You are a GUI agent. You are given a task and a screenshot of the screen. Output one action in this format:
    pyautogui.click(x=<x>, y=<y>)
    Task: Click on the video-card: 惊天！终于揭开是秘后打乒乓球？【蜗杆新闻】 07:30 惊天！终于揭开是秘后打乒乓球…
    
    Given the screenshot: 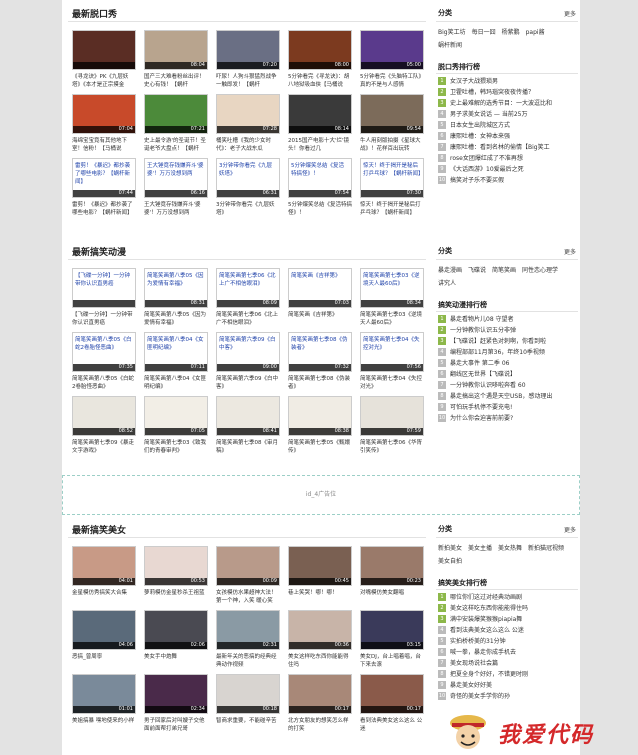 What is the action you would take?
    pyautogui.click(x=392, y=188)
    